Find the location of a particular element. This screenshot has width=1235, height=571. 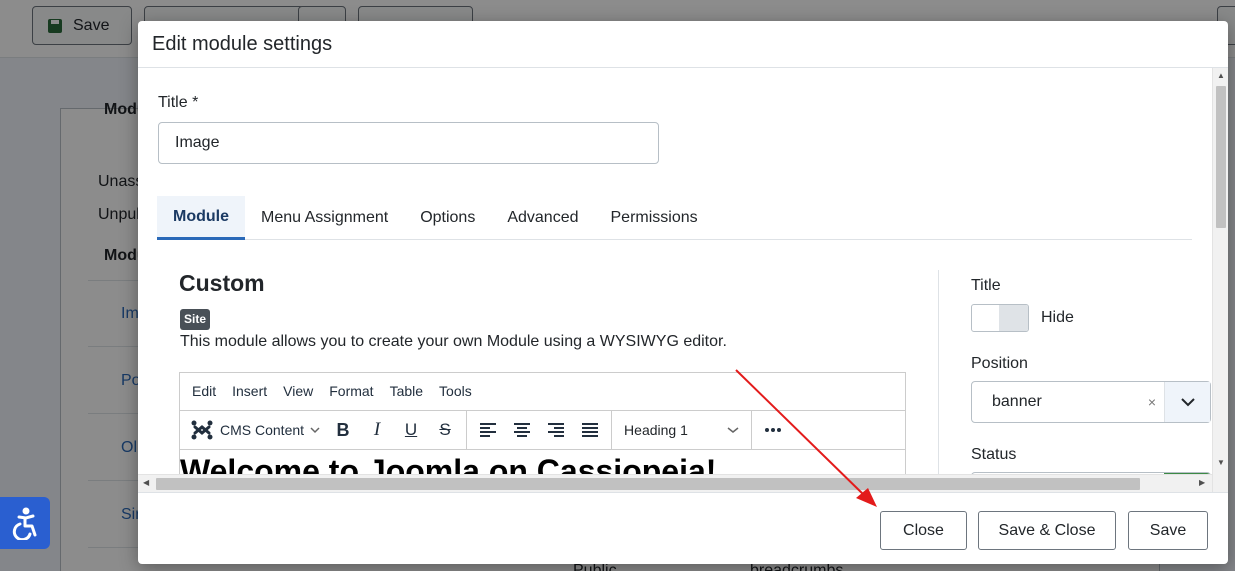

align-center-button is located at coordinates (522, 430).